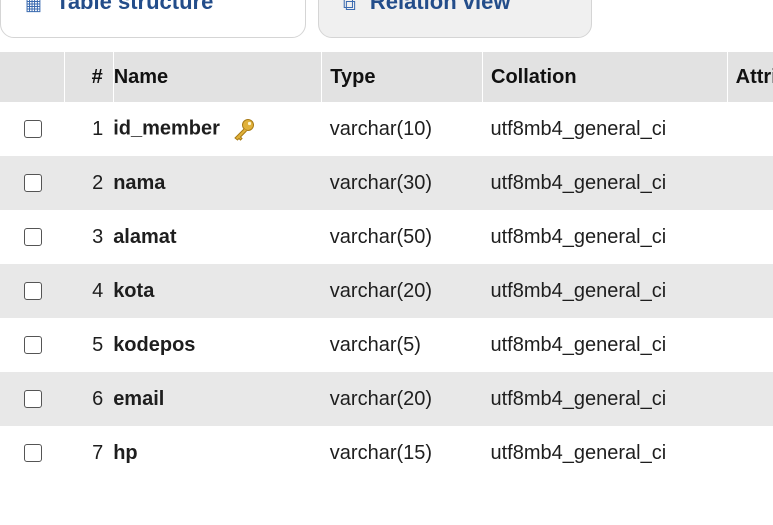 Image resolution: width=773 pixels, height=525 pixels. I want to click on table-row: 2 nama varchar(30) utf8mb4_general_ci, so click(386, 183).